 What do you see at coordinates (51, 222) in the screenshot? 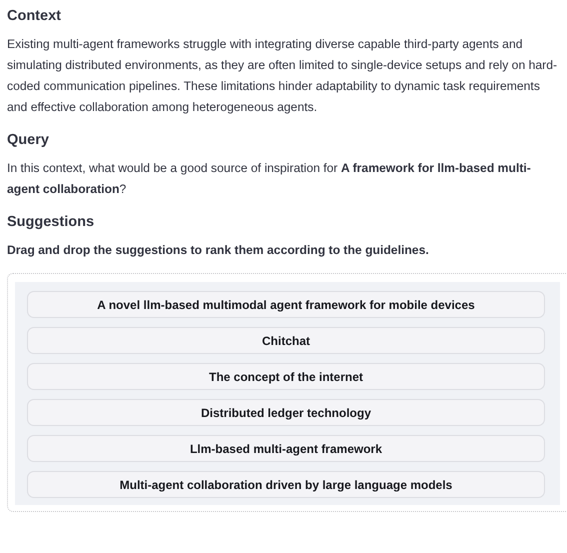
I see `section-heading: Suggestions` at bounding box center [51, 222].